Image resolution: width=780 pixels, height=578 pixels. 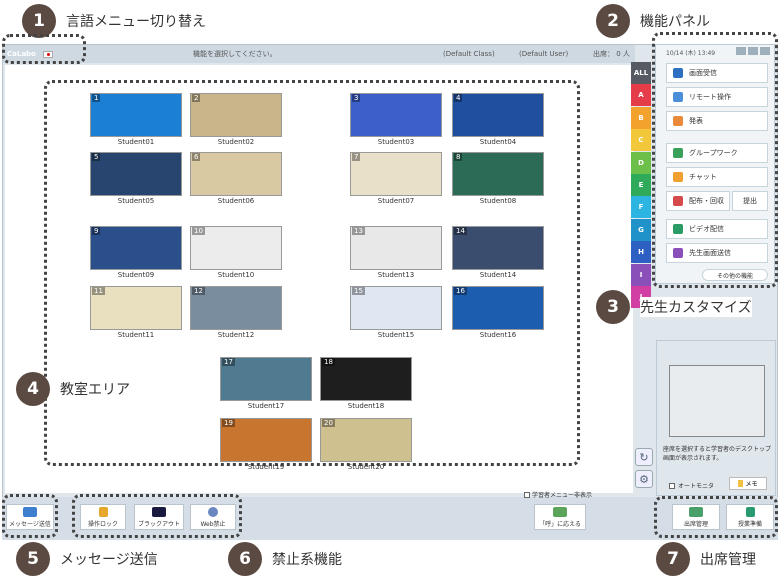 What do you see at coordinates (30, 516) in the screenshot?
I see `highlight-message` at bounding box center [30, 516].